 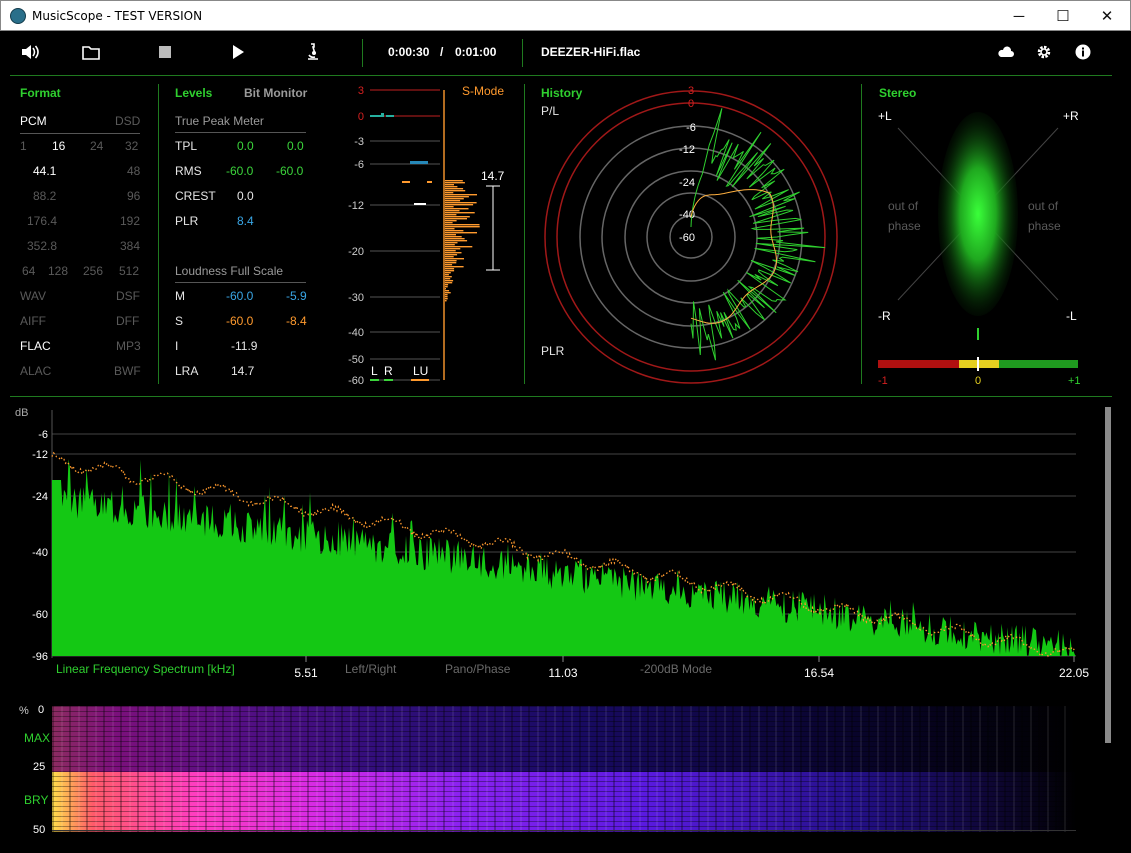 What do you see at coordinates (18, 16) in the screenshot?
I see `app-logo-icon` at bounding box center [18, 16].